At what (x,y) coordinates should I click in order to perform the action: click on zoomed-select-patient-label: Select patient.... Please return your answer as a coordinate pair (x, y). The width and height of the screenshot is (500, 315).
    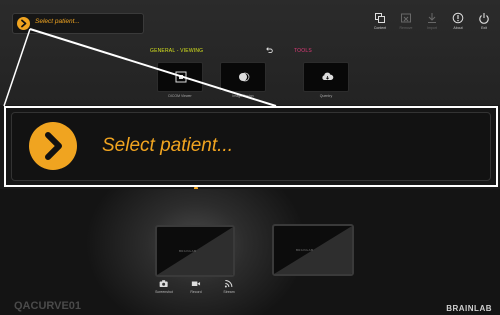
    Looking at the image, I should click on (167, 145).